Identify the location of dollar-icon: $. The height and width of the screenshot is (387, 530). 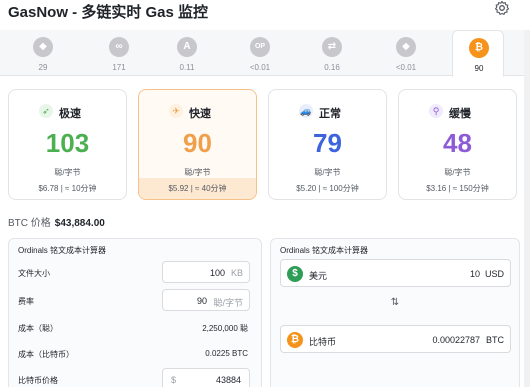
(295, 274).